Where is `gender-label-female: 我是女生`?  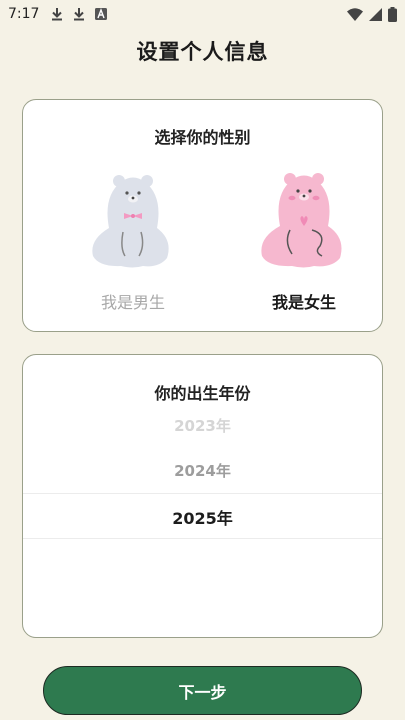 gender-label-female: 我是女生 is located at coordinates (303, 302).